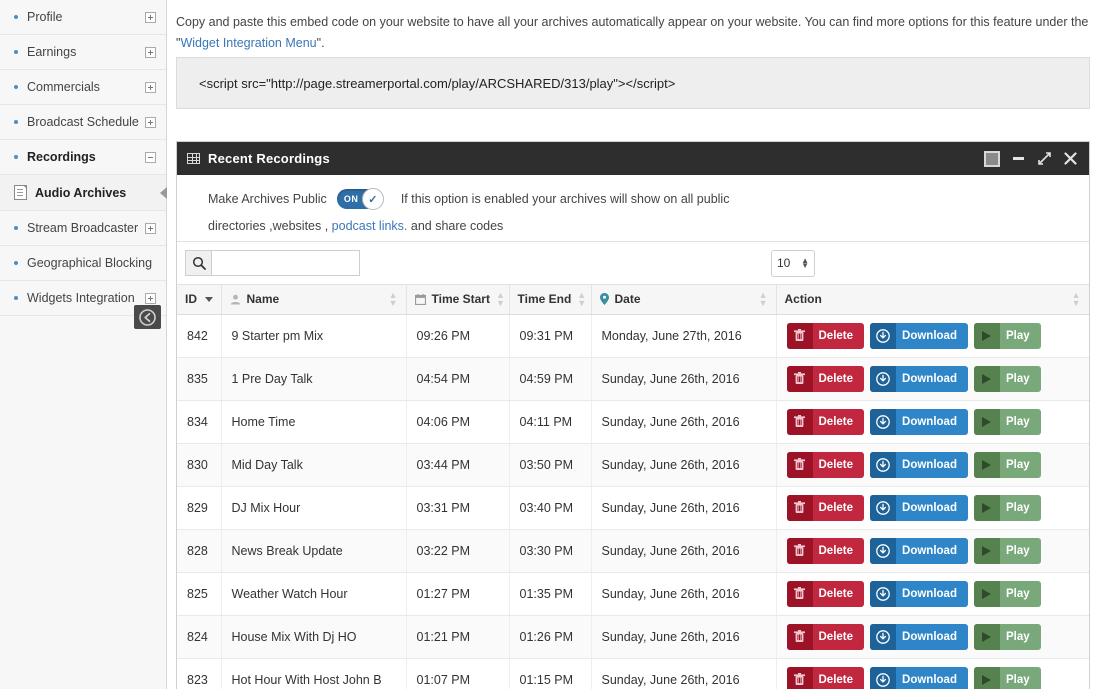 The width and height of the screenshot is (1100, 689). What do you see at coordinates (199, 300) in the screenshot?
I see `table-header-id: ID` at bounding box center [199, 300].